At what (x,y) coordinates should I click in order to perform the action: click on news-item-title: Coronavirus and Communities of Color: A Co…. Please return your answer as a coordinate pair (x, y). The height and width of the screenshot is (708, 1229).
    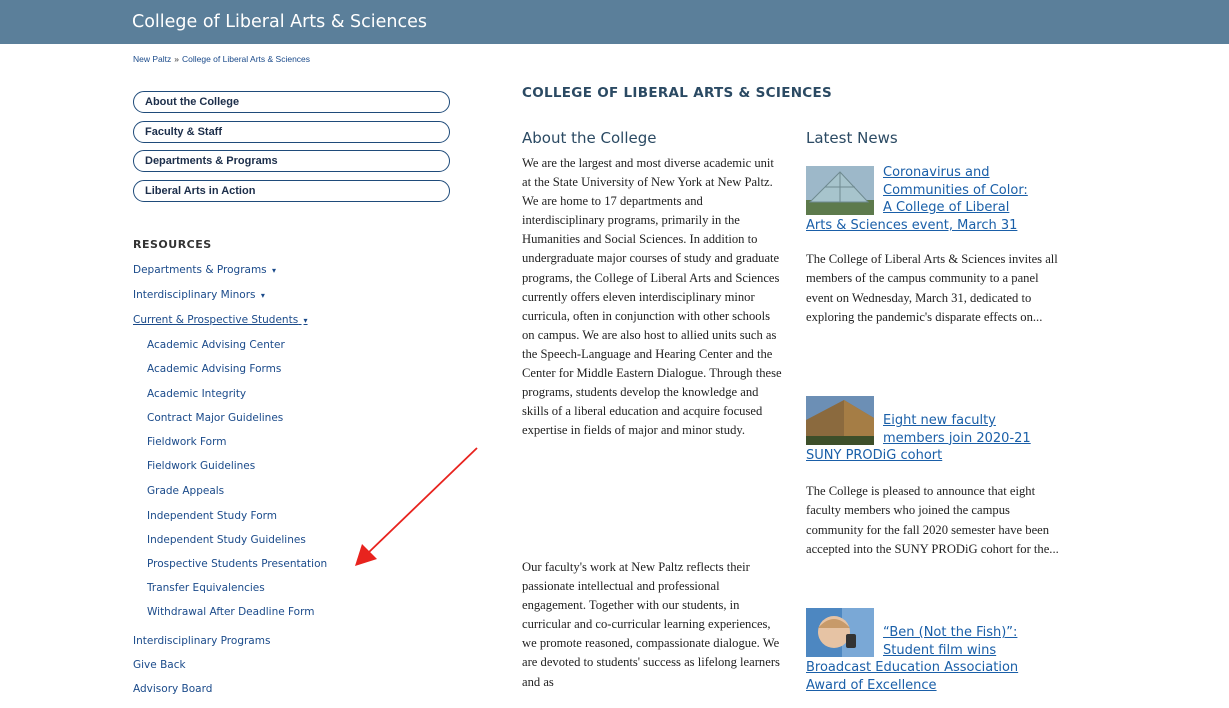
    Looking at the image, I should click on (937, 199).